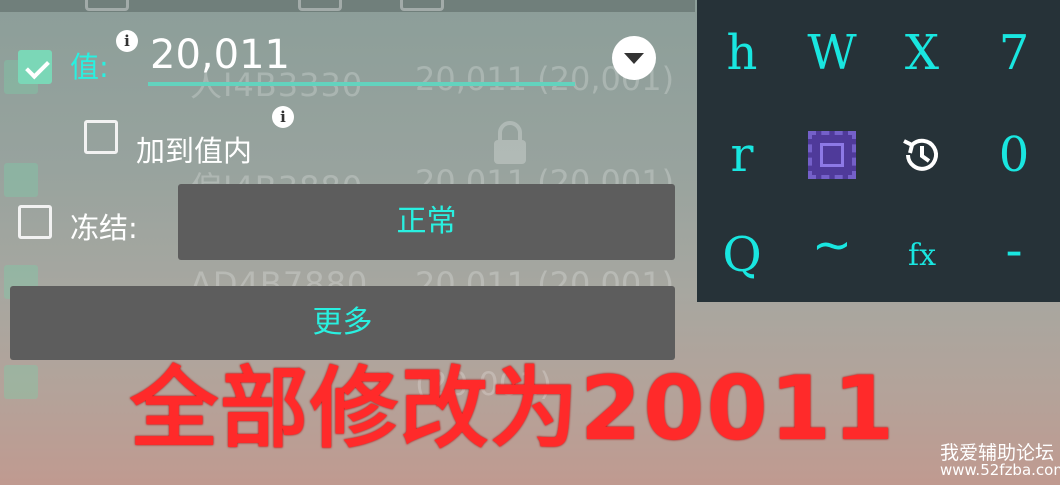 Image resolution: width=1060 pixels, height=485 pixels. What do you see at coordinates (194, 151) in the screenshot?
I see `add-to-value-label: 加到值内` at bounding box center [194, 151].